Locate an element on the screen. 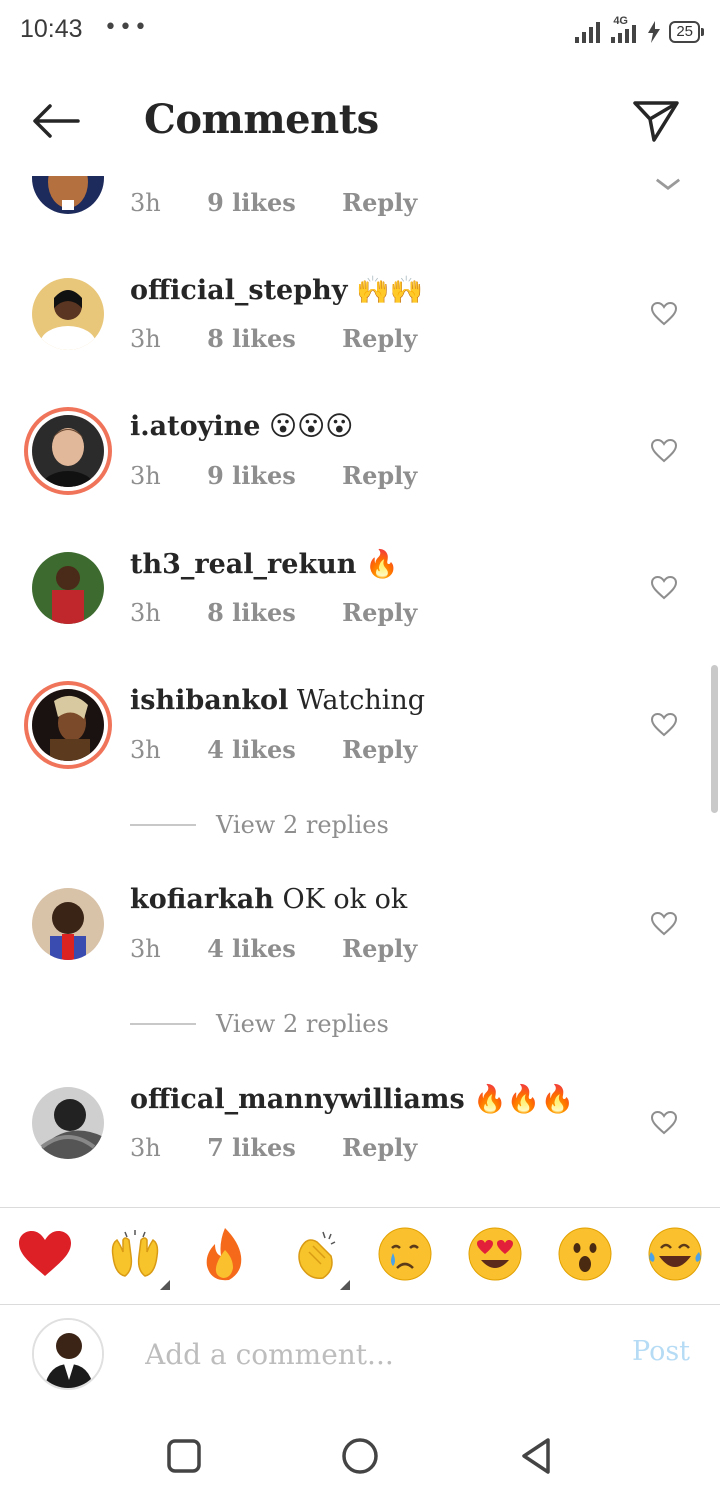 The height and width of the screenshot is (1500, 720). heart-eyes-icon is located at coordinates (495, 1254).